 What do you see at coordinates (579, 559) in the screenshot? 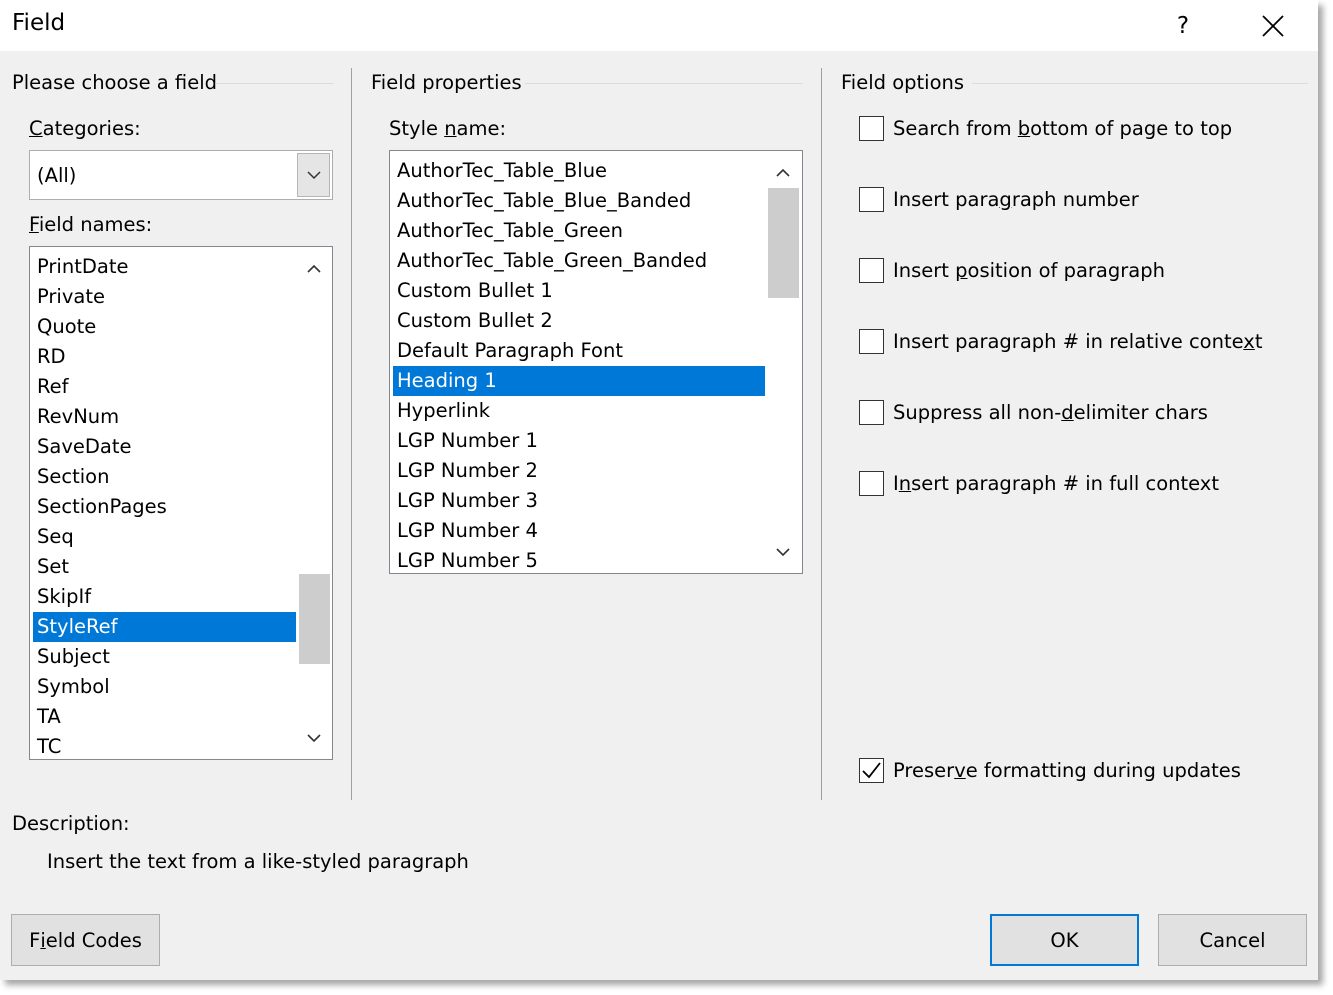
I see `style-name-item: LGP Number 5` at bounding box center [579, 559].